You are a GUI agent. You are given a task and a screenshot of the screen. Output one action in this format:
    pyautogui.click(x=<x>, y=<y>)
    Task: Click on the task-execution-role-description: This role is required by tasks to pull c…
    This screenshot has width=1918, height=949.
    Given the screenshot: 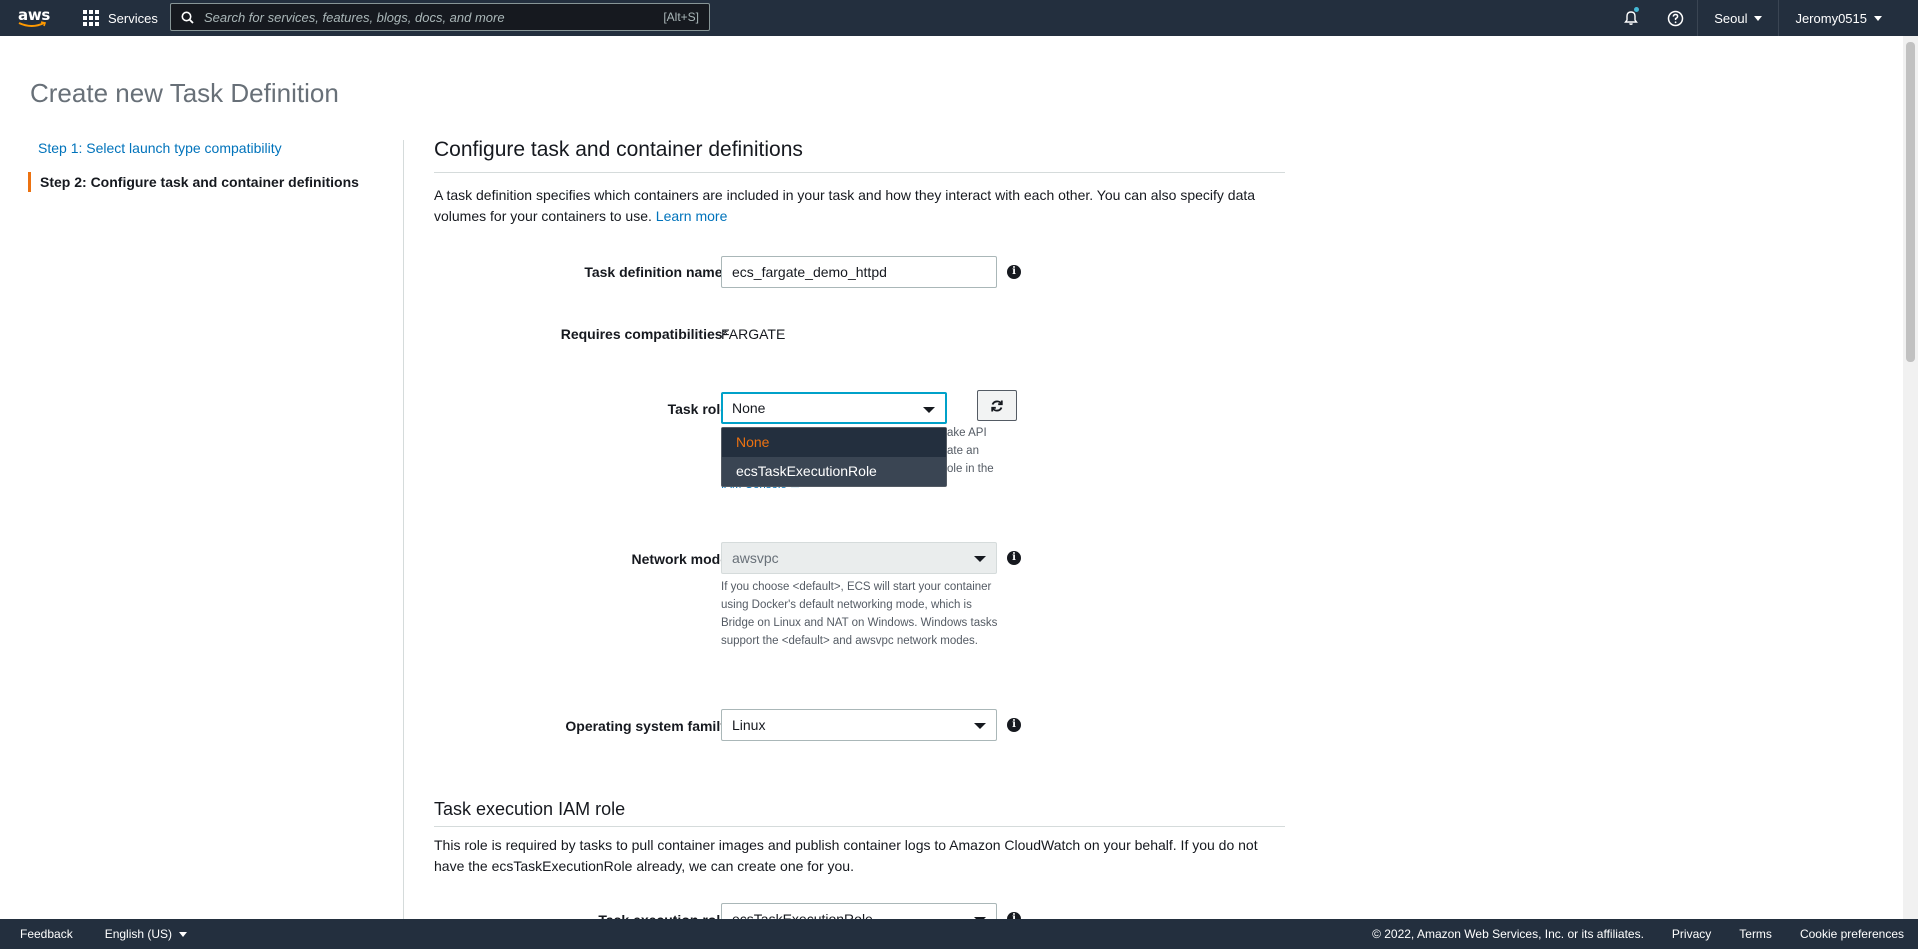 What is the action you would take?
    pyautogui.click(x=846, y=855)
    